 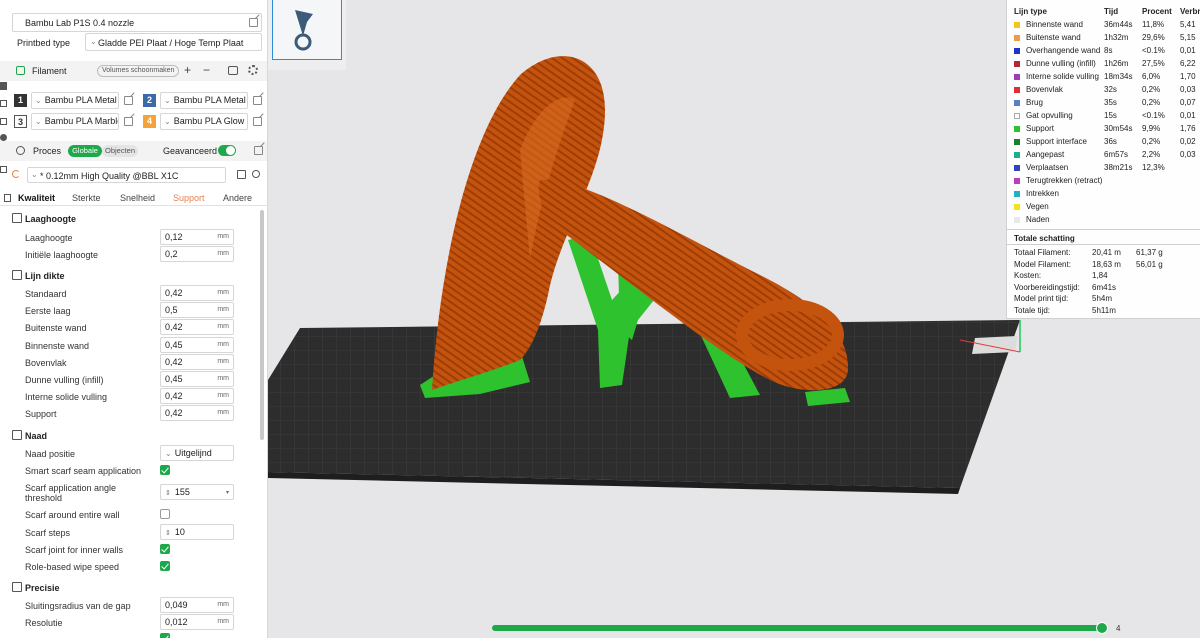 What do you see at coordinates (75, 121) in the screenshot?
I see `filament-slot-3-select: ⌄ Bambu PLA Marble` at bounding box center [75, 121].